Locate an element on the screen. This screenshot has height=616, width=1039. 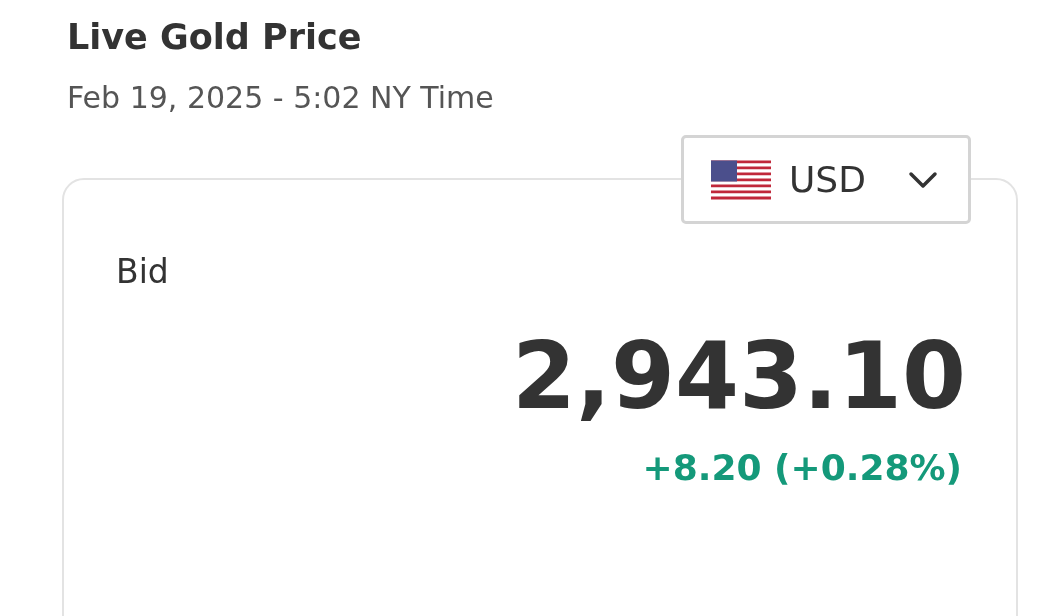
currency-dropdown: USD is located at coordinates (826, 179).